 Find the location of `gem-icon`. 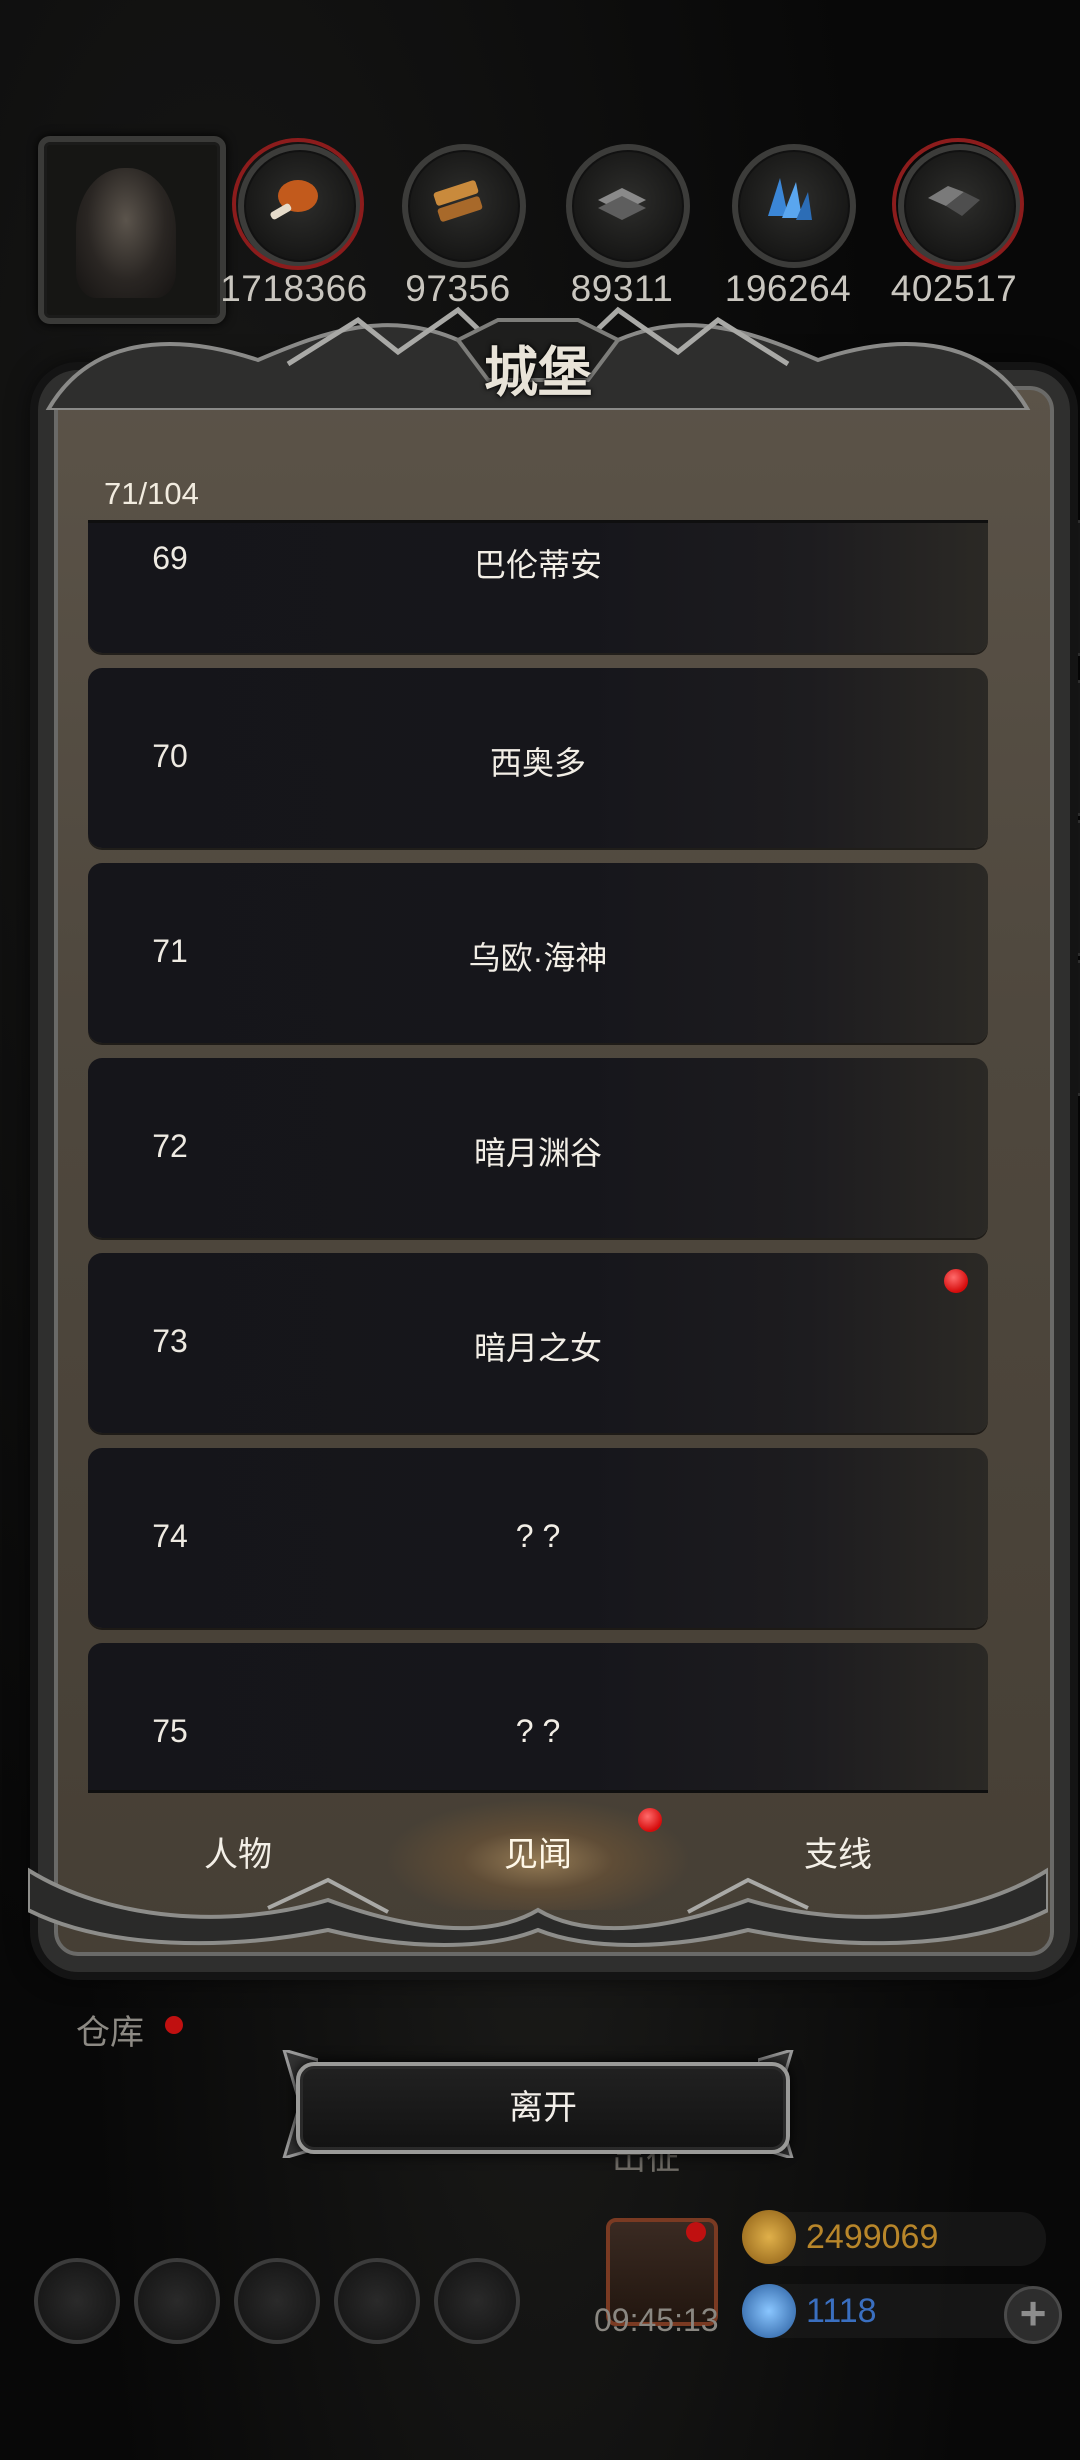

gem-icon is located at coordinates (769, 2311).